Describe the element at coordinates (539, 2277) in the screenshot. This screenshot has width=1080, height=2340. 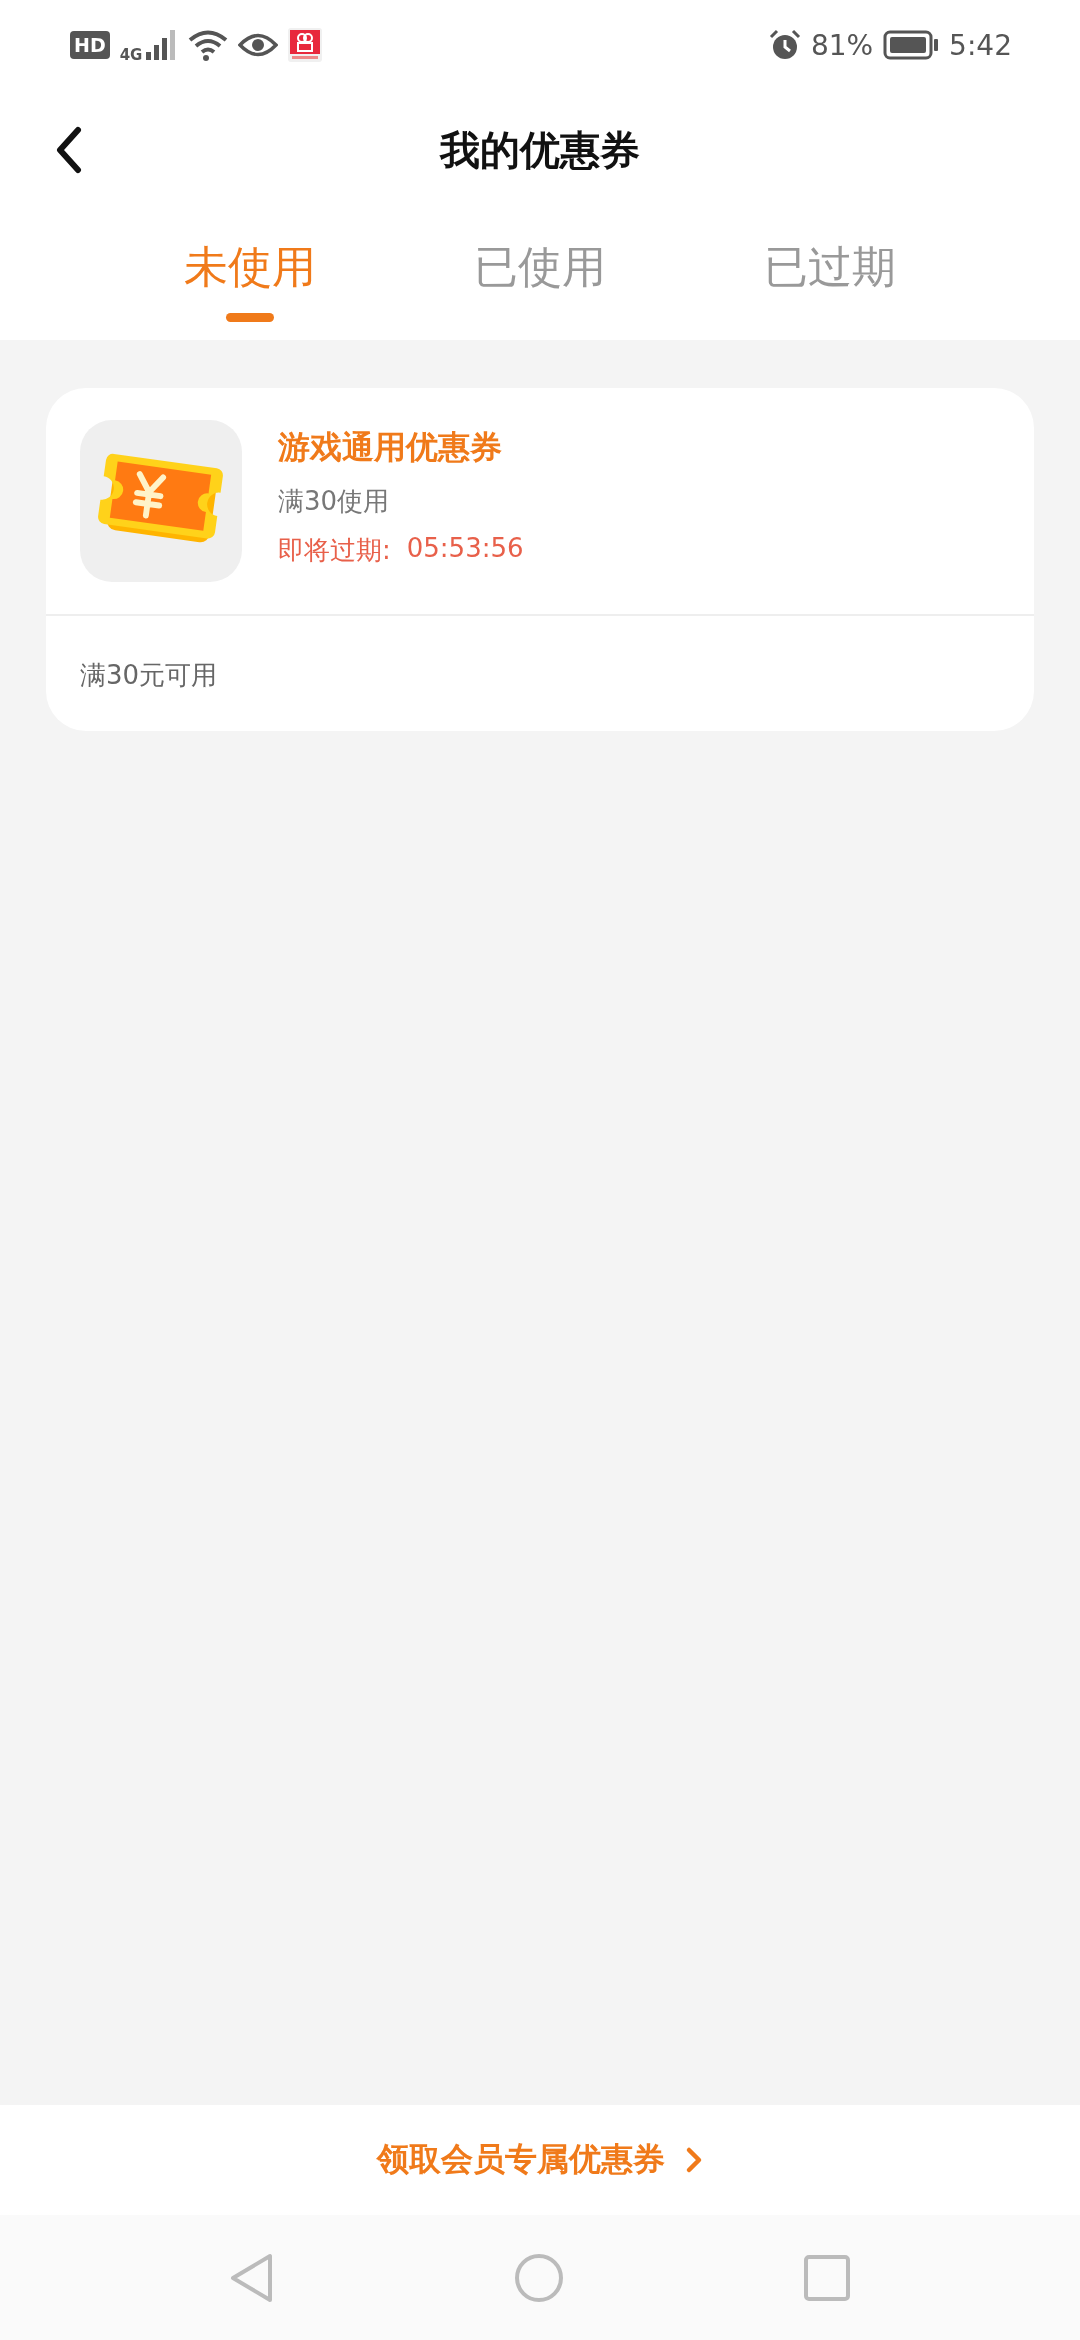
I see `home-nav-icon` at that location.